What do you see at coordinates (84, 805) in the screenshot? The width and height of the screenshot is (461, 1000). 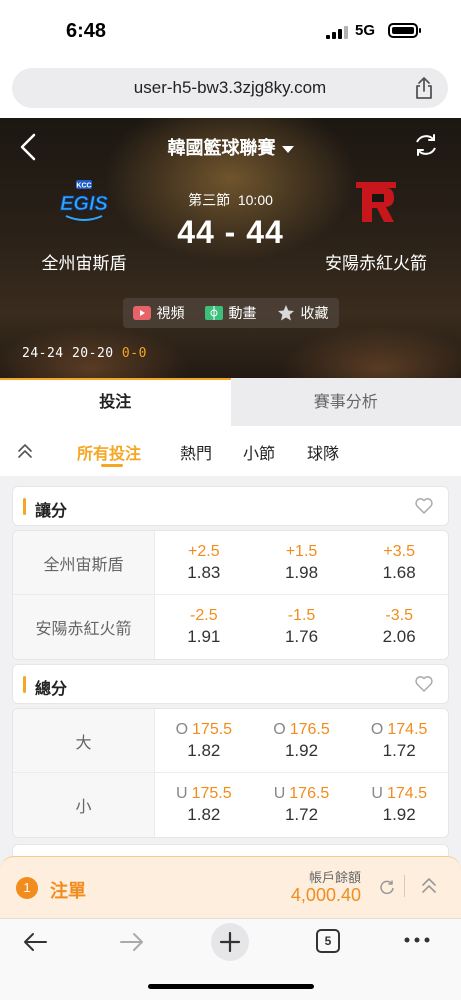 I see `row-label: 小` at bounding box center [84, 805].